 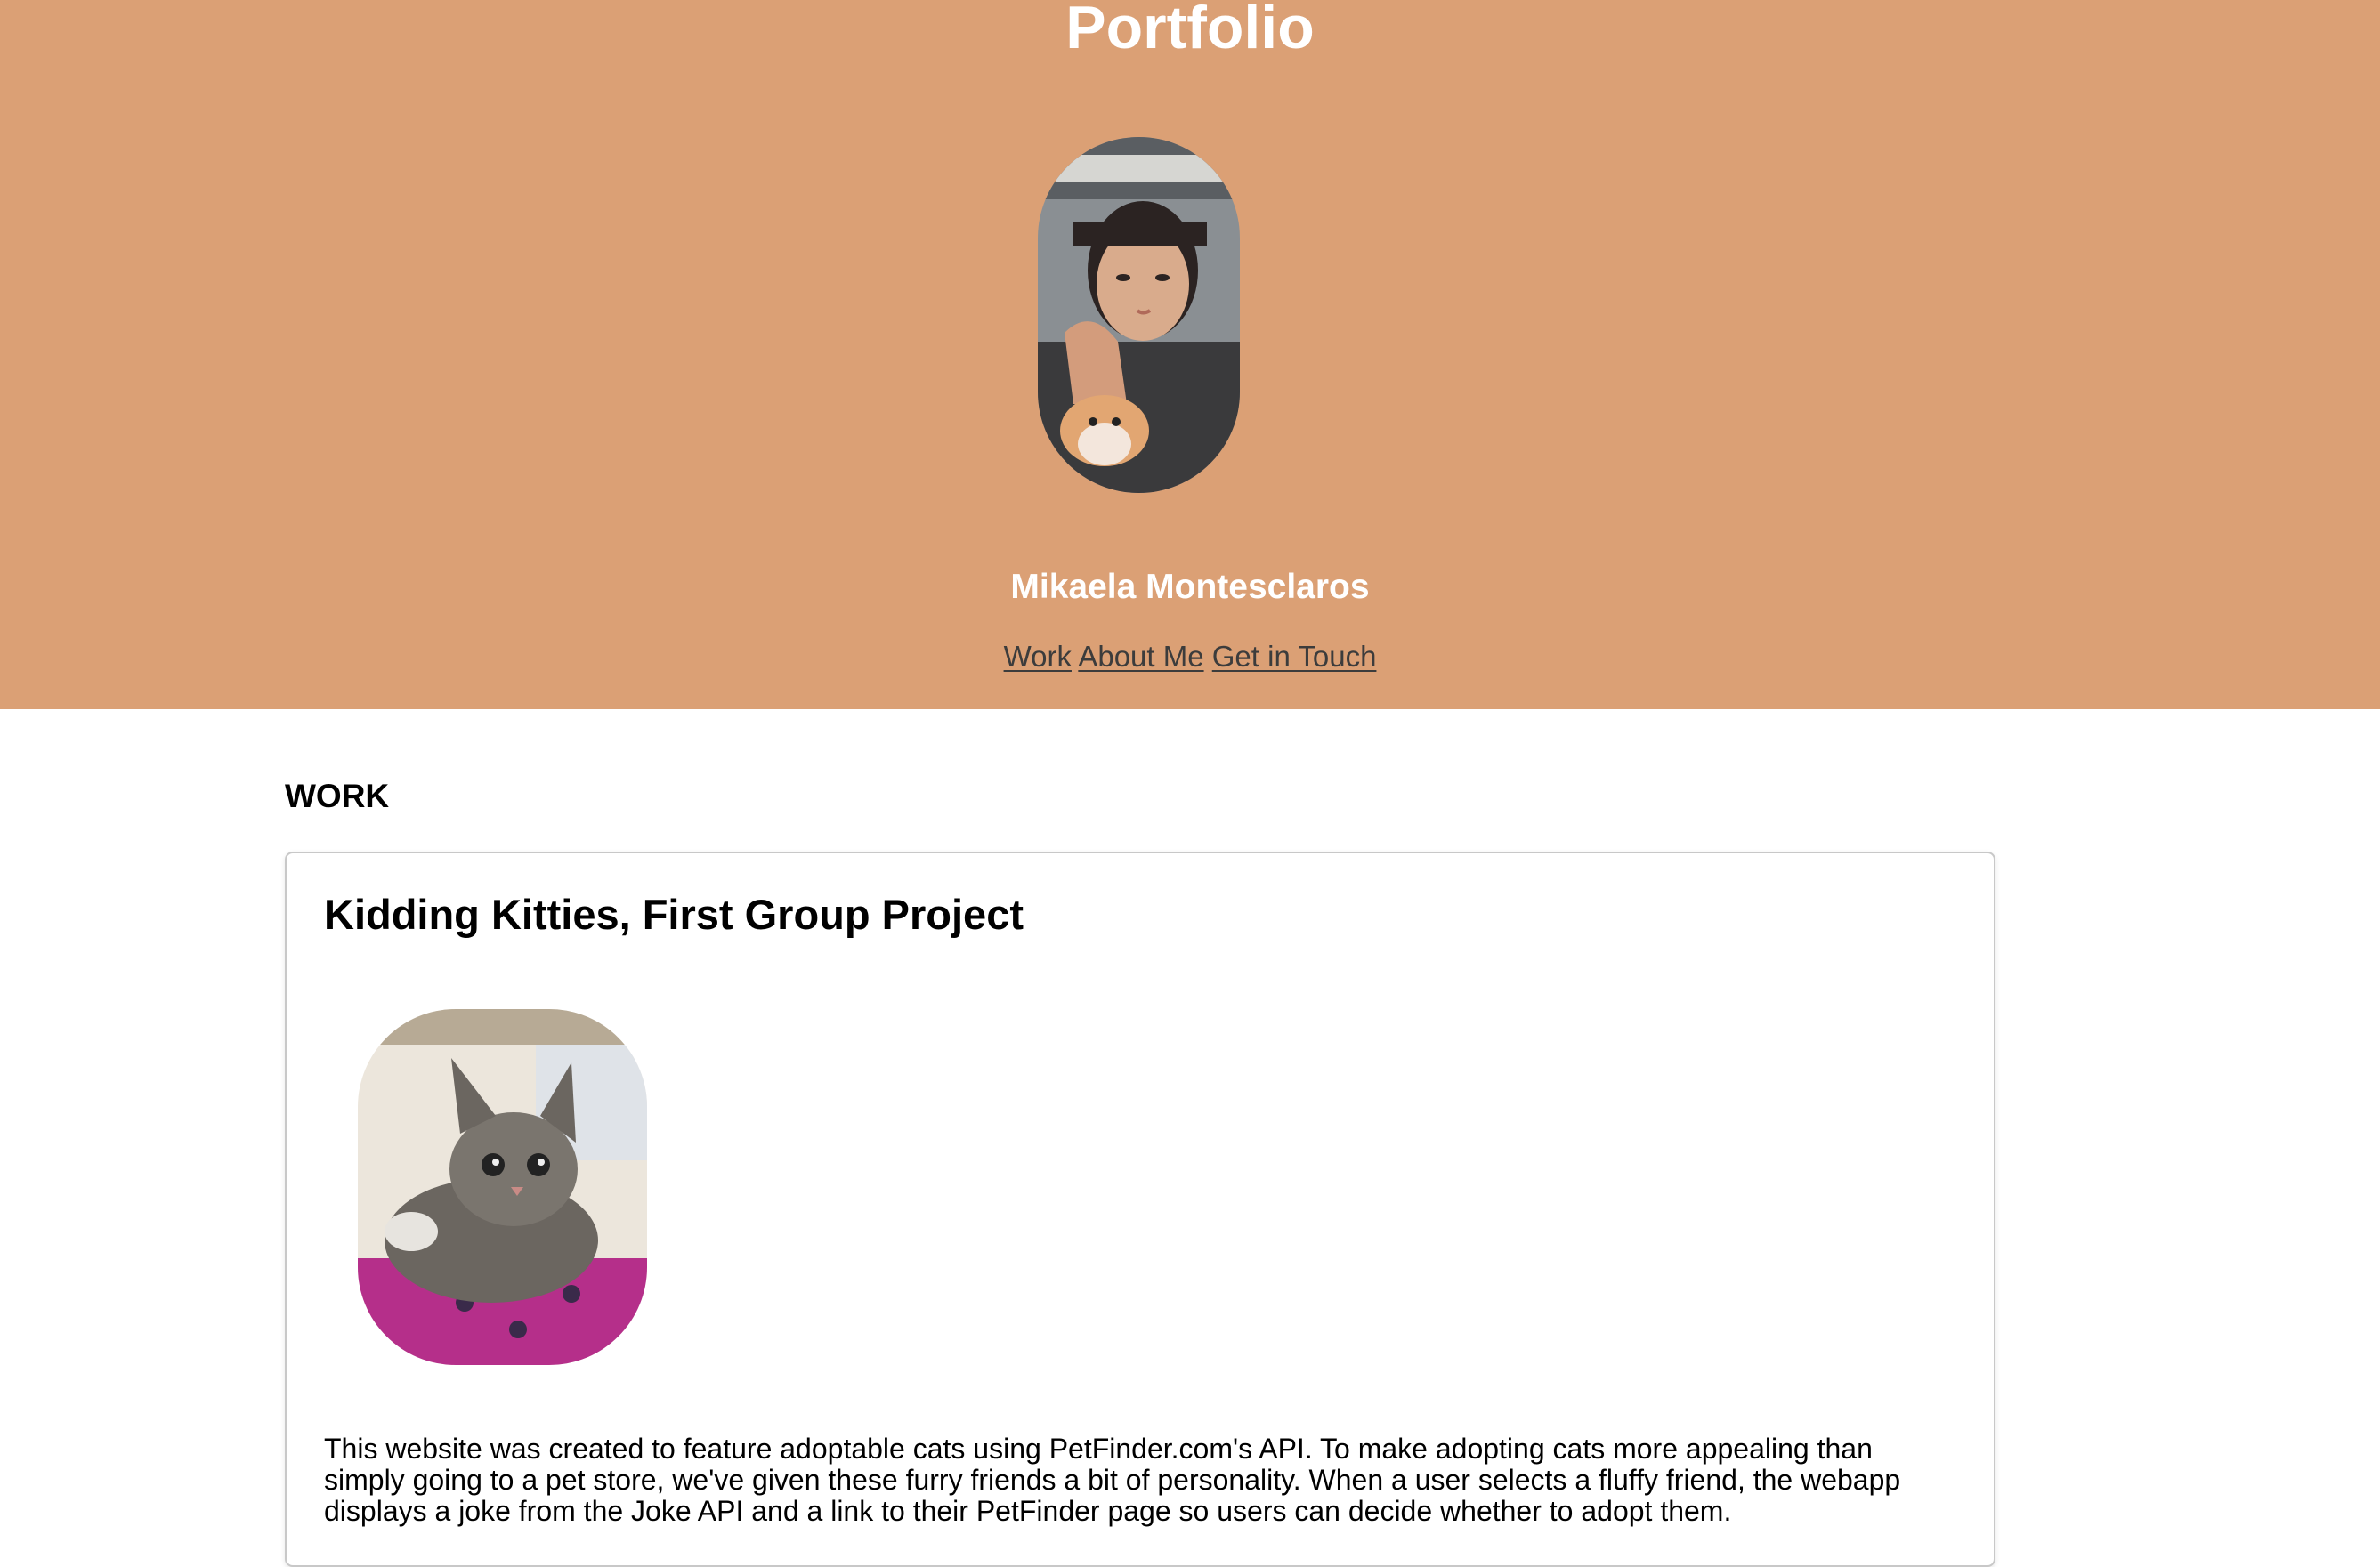 I want to click on main-nav: Work About Me Get in Touch, so click(x=1190, y=657).